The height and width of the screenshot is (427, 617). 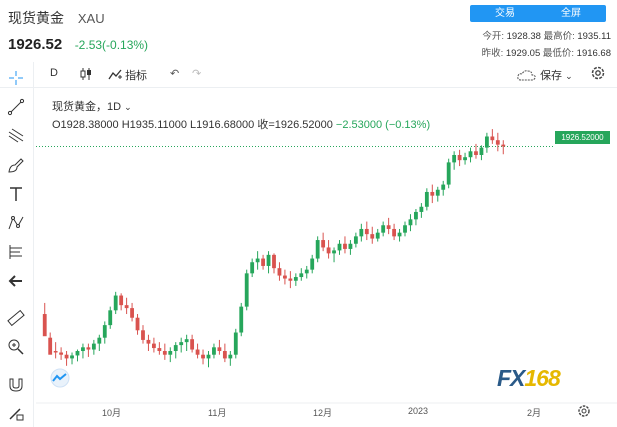 I want to click on zoom-in-icon, so click(x=16, y=347).